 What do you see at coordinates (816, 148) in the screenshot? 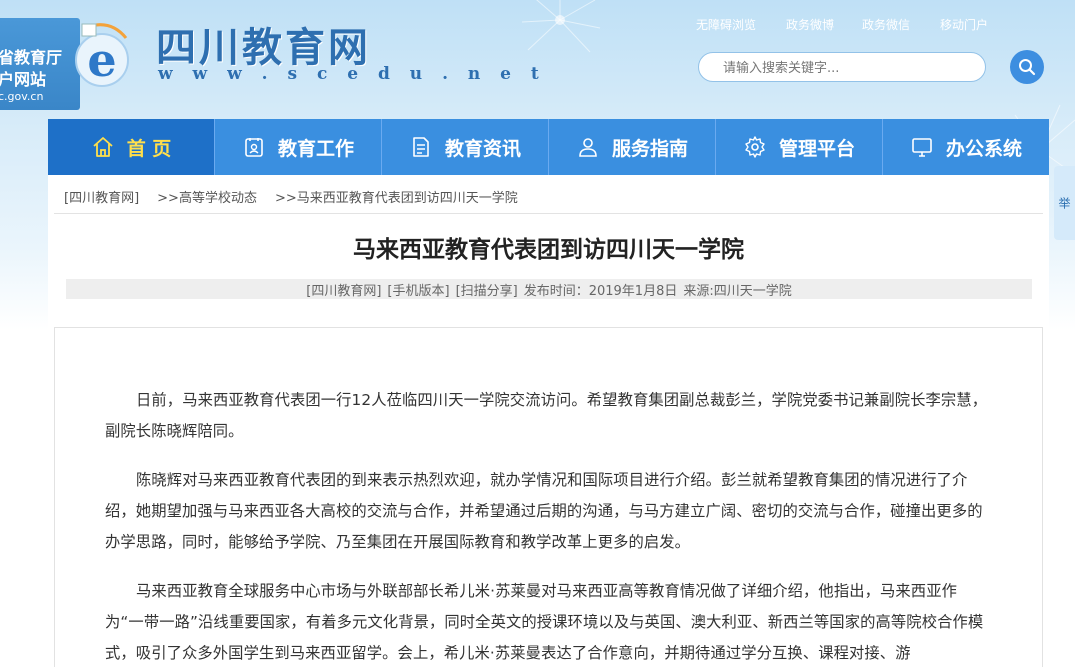
I see `nav-label-management-platform: 管理平台` at bounding box center [816, 148].